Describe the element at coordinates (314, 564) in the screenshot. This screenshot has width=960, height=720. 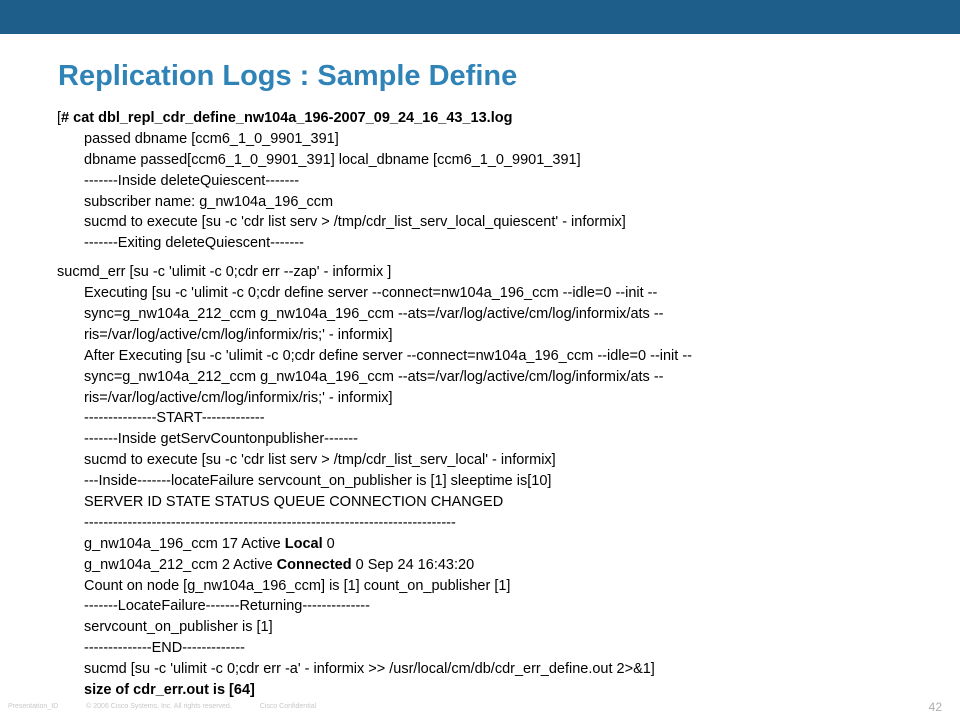
I see `state-connected: Connected` at that location.